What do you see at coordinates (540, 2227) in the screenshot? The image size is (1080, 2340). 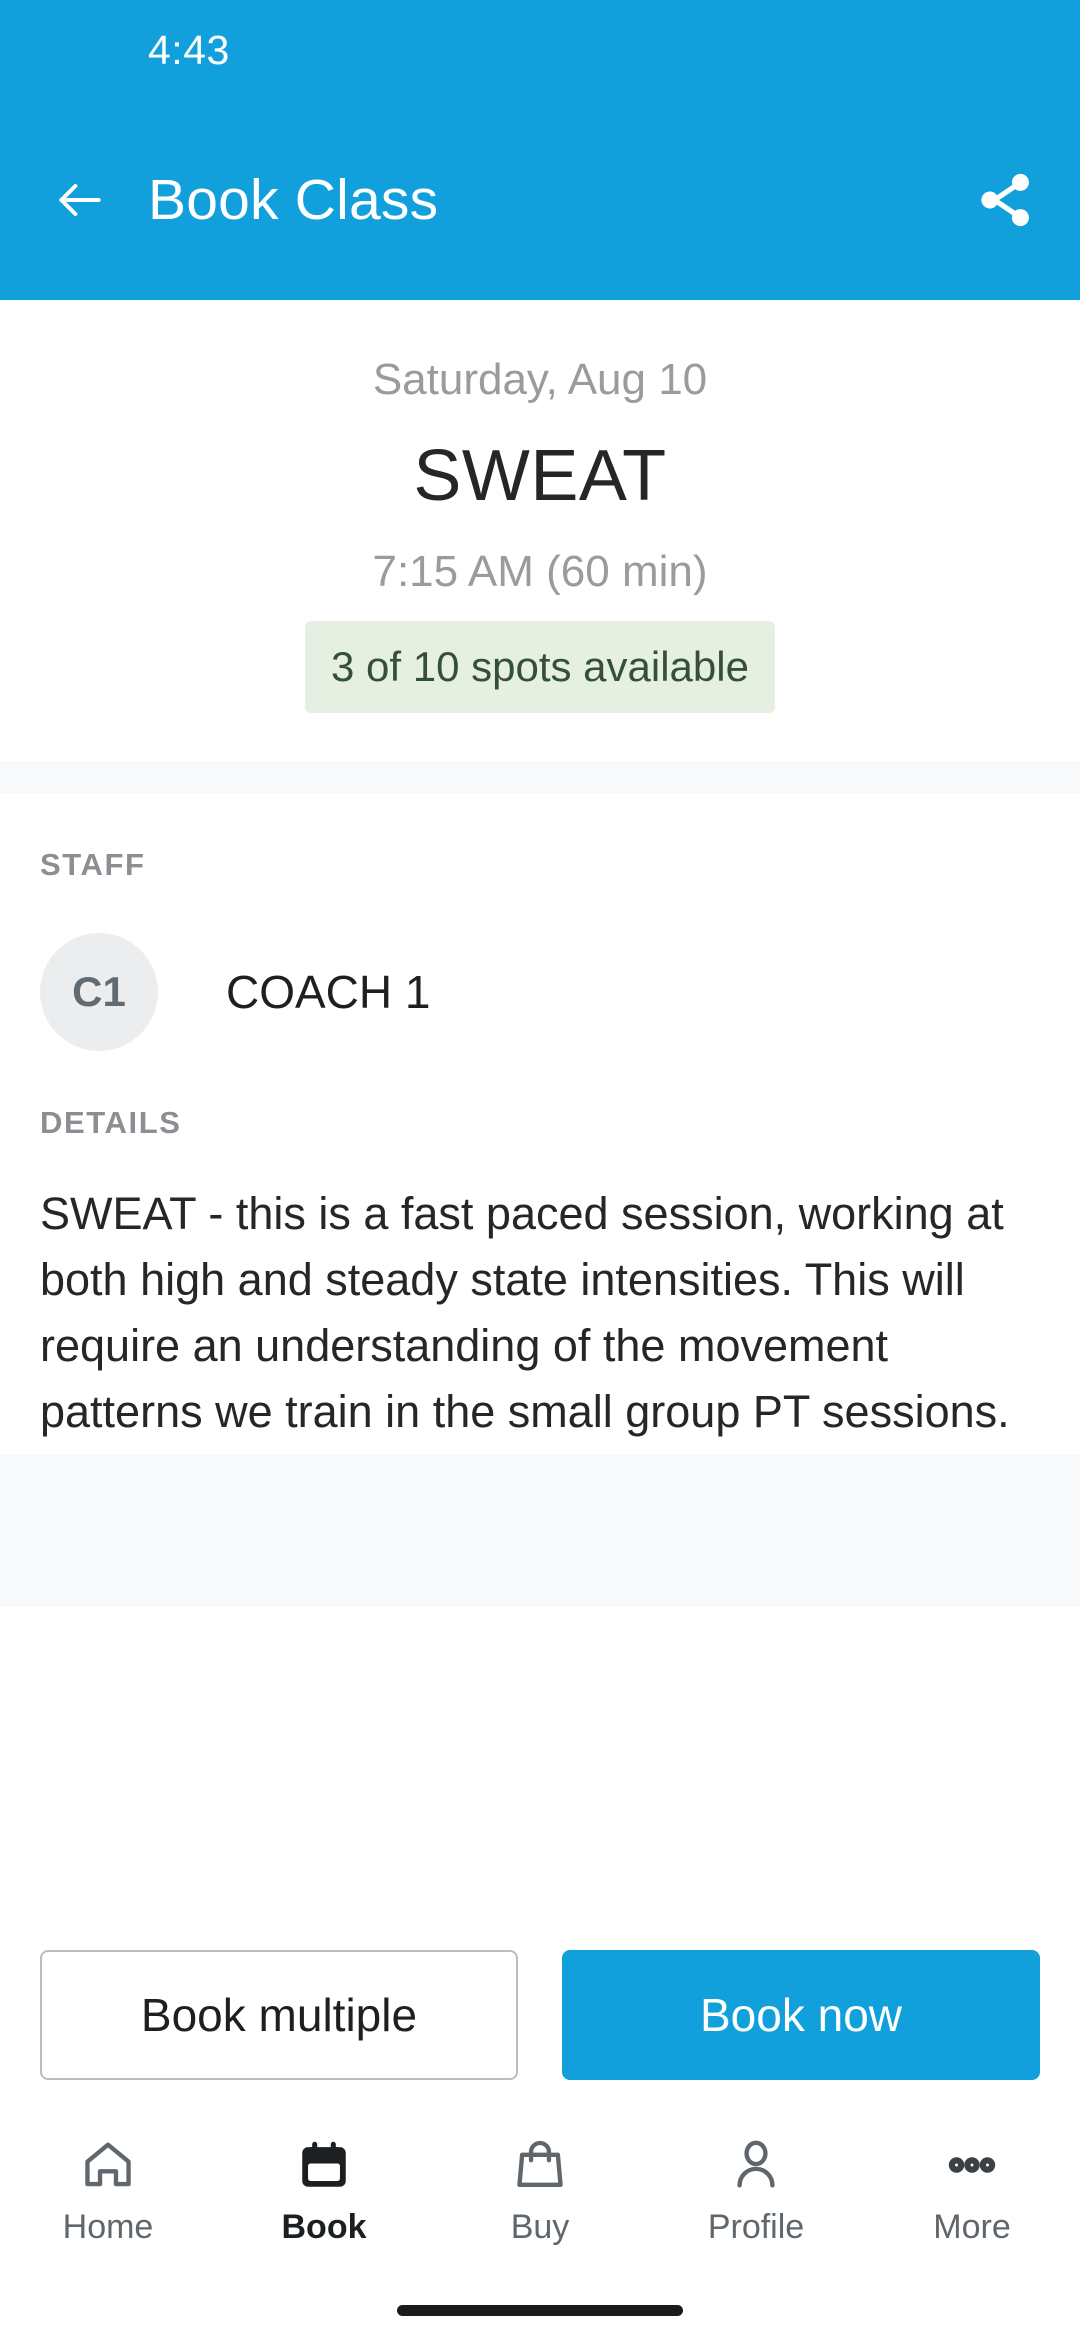 I see `nav-label-buy: Buy` at bounding box center [540, 2227].